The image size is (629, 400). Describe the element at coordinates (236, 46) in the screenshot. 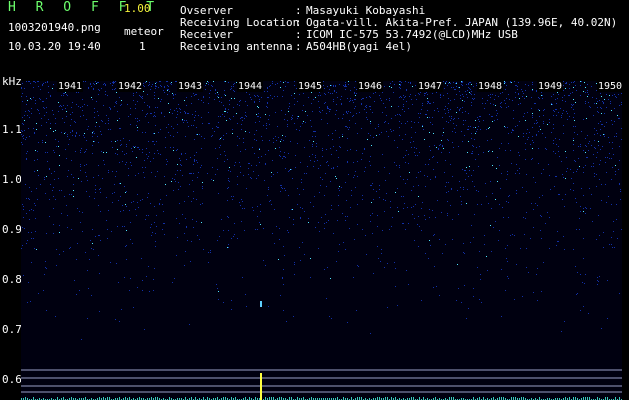

I see `antenna-label: Receiving antenna` at that location.